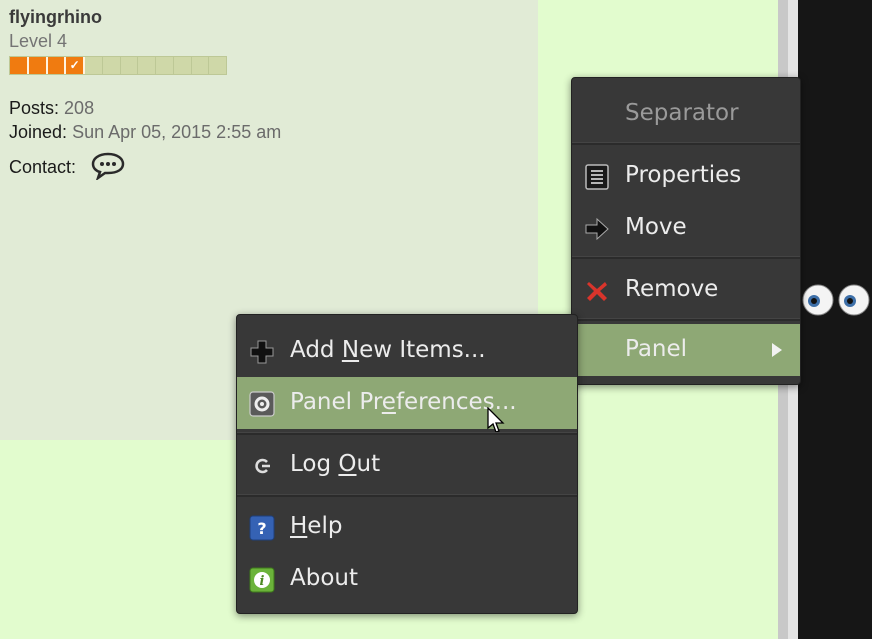 The width and height of the screenshot is (872, 639). Describe the element at coordinates (656, 349) in the screenshot. I see `menu-item-label: Panel` at that location.